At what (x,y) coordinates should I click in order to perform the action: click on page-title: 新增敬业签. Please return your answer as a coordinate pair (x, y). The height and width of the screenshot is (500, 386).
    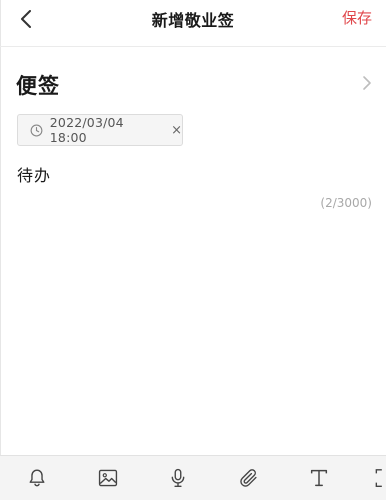
    Looking at the image, I should click on (193, 20).